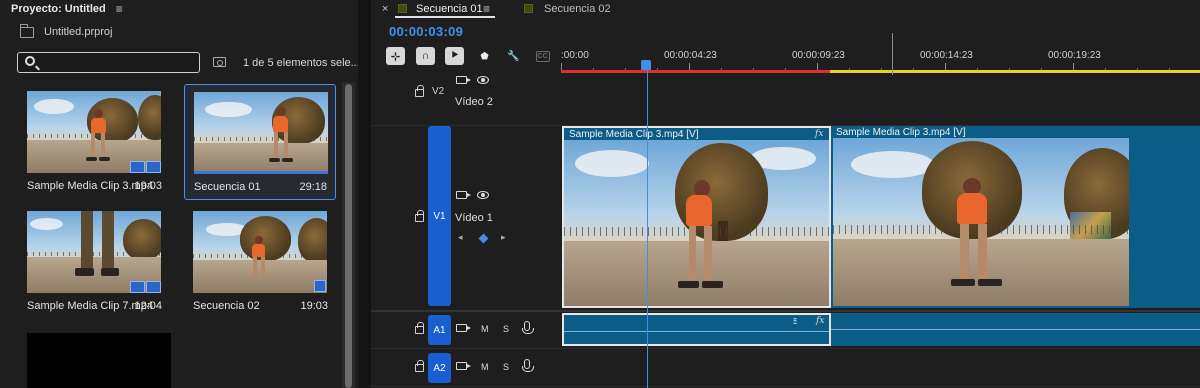 The width and height of the screenshot is (1200, 388). What do you see at coordinates (348, 236) in the screenshot?
I see `project-scrollbar-thumb` at bounding box center [348, 236].